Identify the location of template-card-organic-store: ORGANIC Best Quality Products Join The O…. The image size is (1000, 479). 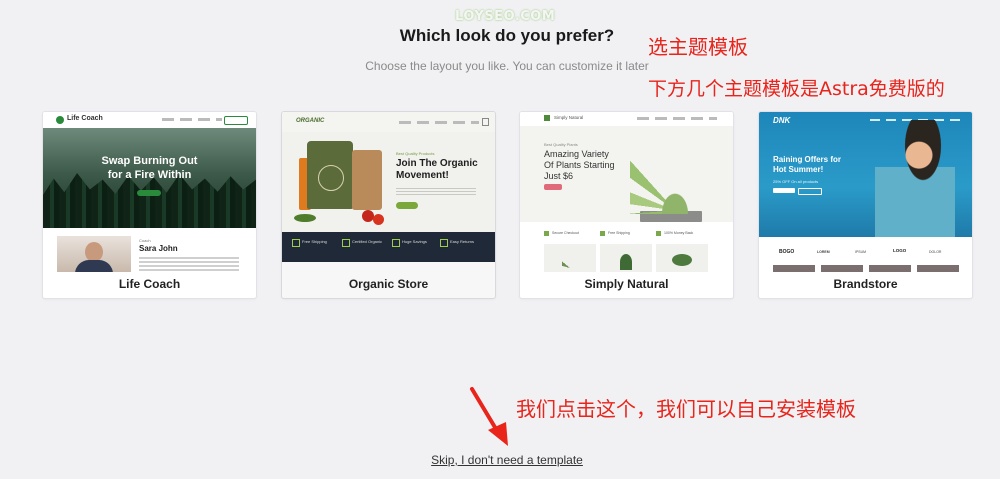
(388, 205).